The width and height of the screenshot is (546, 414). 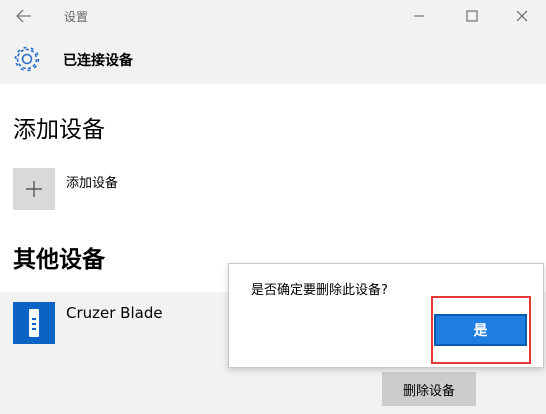 What do you see at coordinates (76, 17) in the screenshot?
I see `window-title: 设置` at bounding box center [76, 17].